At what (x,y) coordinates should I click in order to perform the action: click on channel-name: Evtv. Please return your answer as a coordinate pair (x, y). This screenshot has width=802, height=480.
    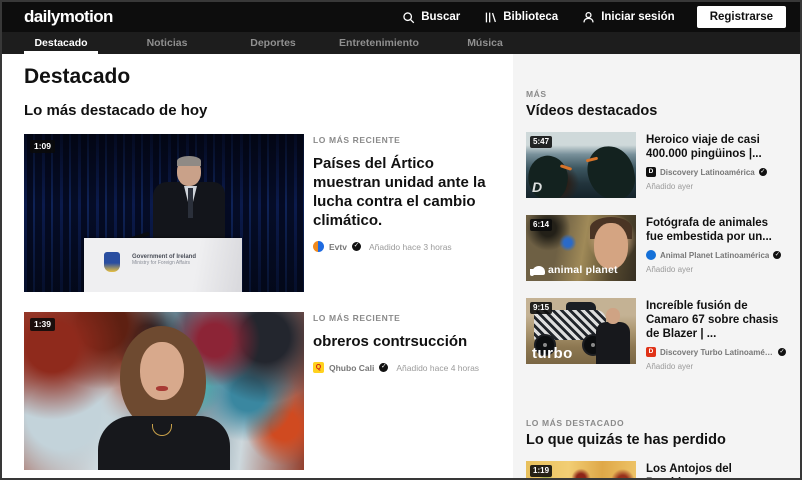
    Looking at the image, I should click on (338, 247).